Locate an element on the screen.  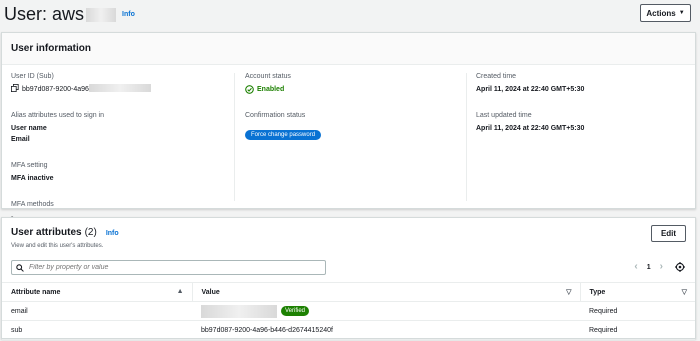
redacted-username is located at coordinates (101, 14).